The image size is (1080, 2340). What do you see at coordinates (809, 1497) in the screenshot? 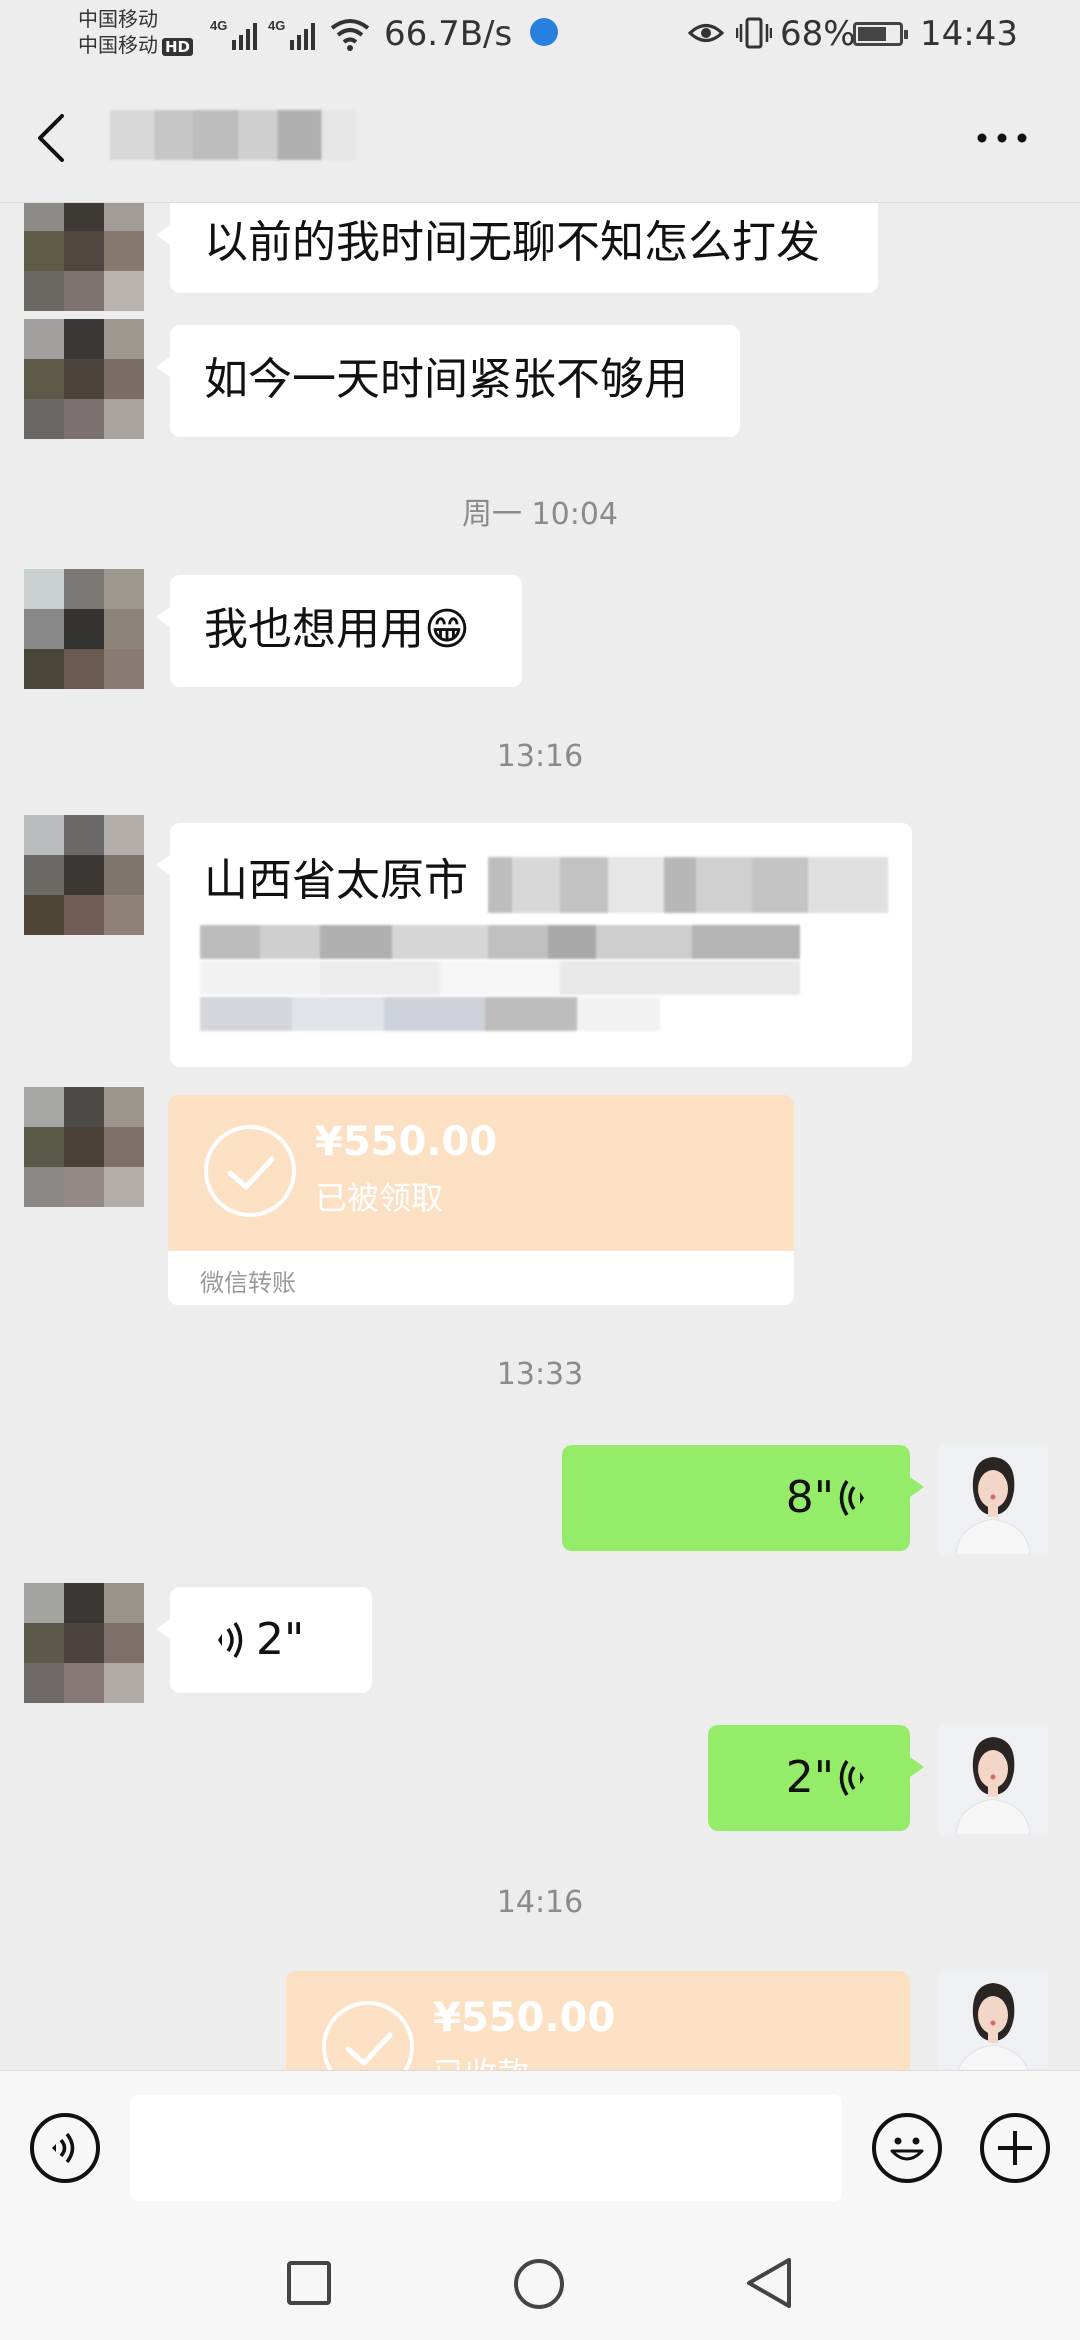
I see `voice-duration: 8"` at bounding box center [809, 1497].